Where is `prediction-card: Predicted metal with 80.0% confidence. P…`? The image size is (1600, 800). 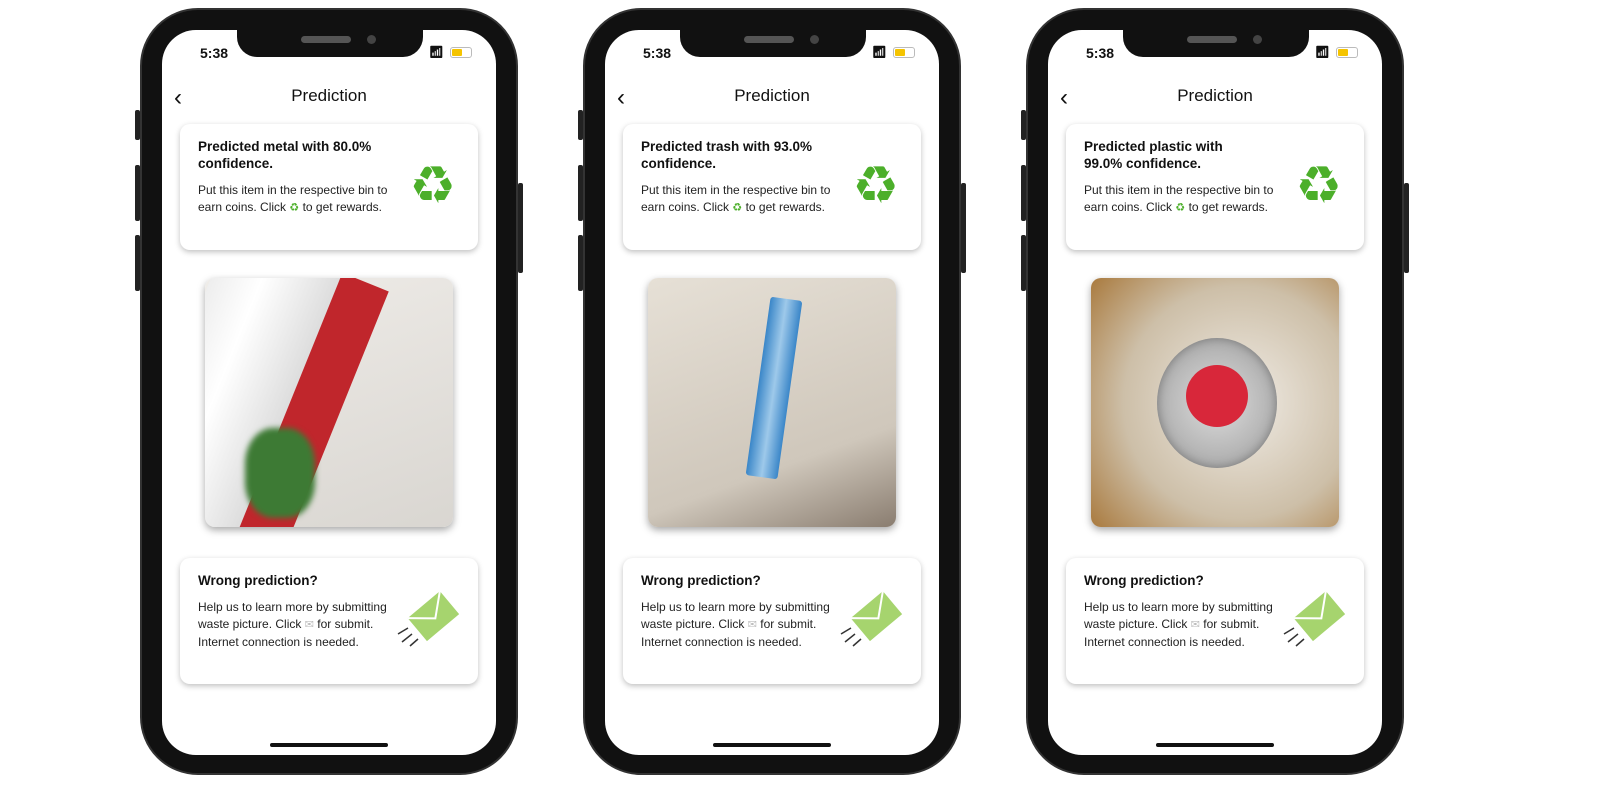
prediction-card: Predicted metal with 80.0% confidence. P… is located at coordinates (329, 187).